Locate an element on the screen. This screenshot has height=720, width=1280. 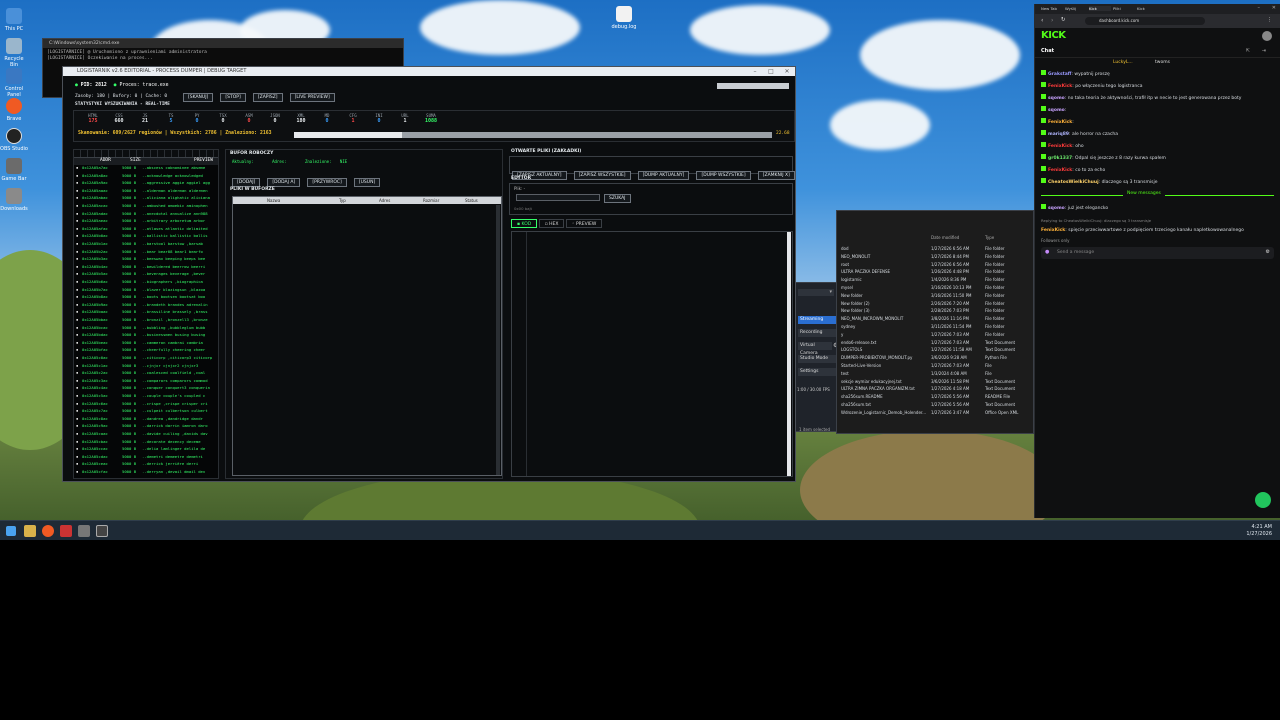
close-icon: ✕ is located at coordinates (1274, 8).